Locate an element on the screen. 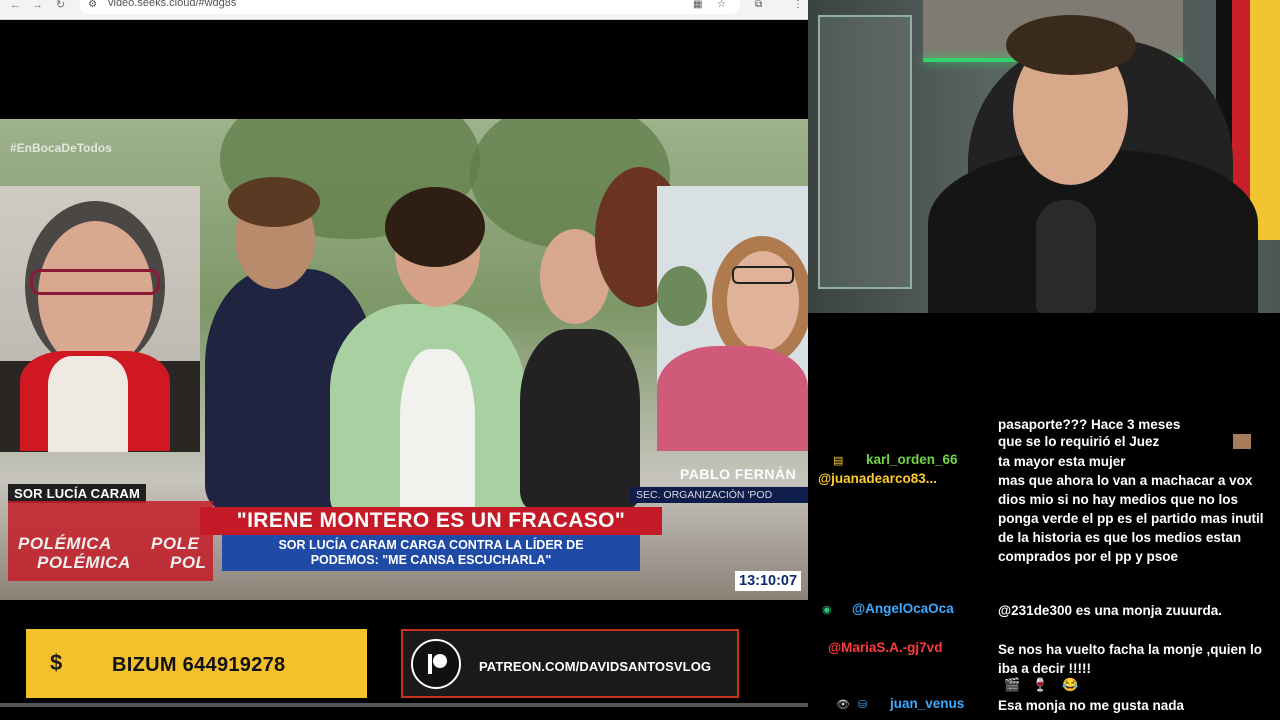 Image resolution: width=1280 pixels, height=720 pixels. flag-yellow is located at coordinates (1265, 120).